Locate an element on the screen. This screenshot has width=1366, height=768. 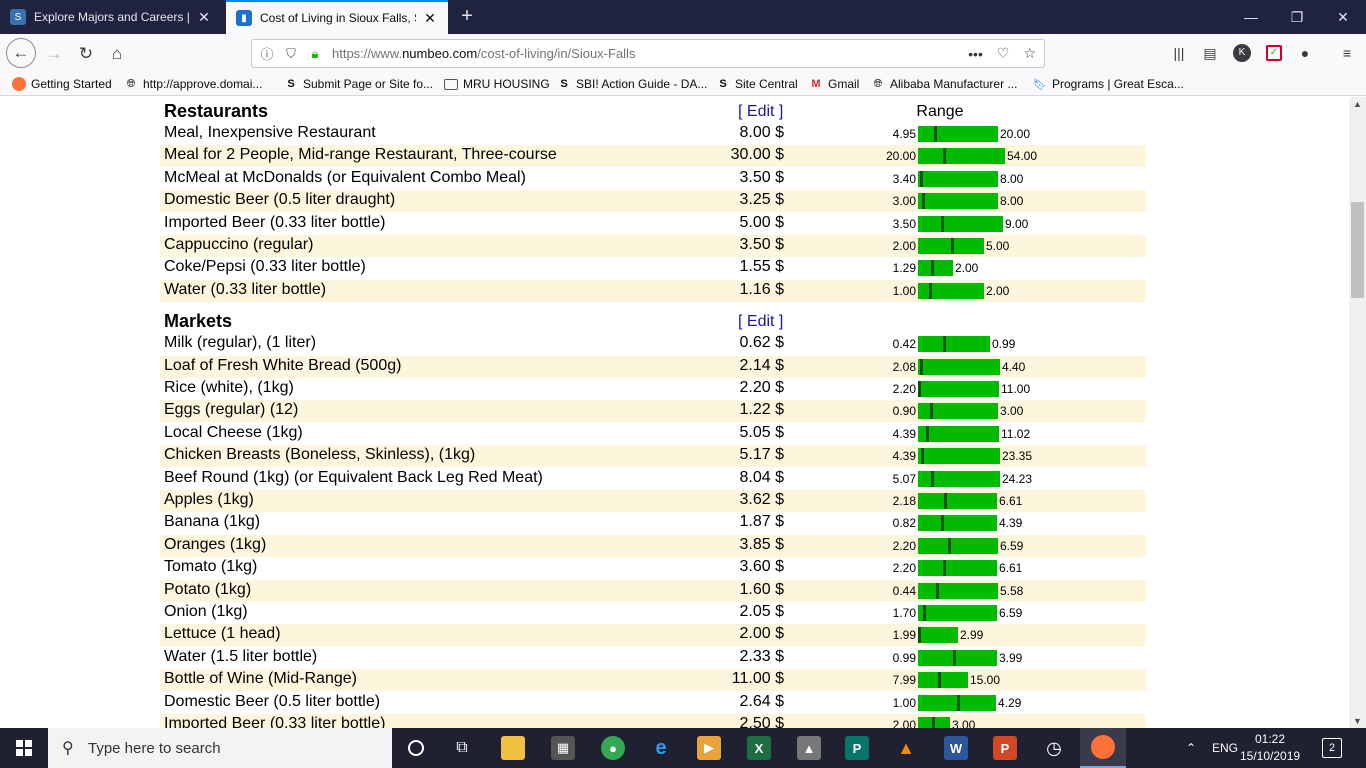
new-tab-plus-icon: + is located at coordinates (467, 16).